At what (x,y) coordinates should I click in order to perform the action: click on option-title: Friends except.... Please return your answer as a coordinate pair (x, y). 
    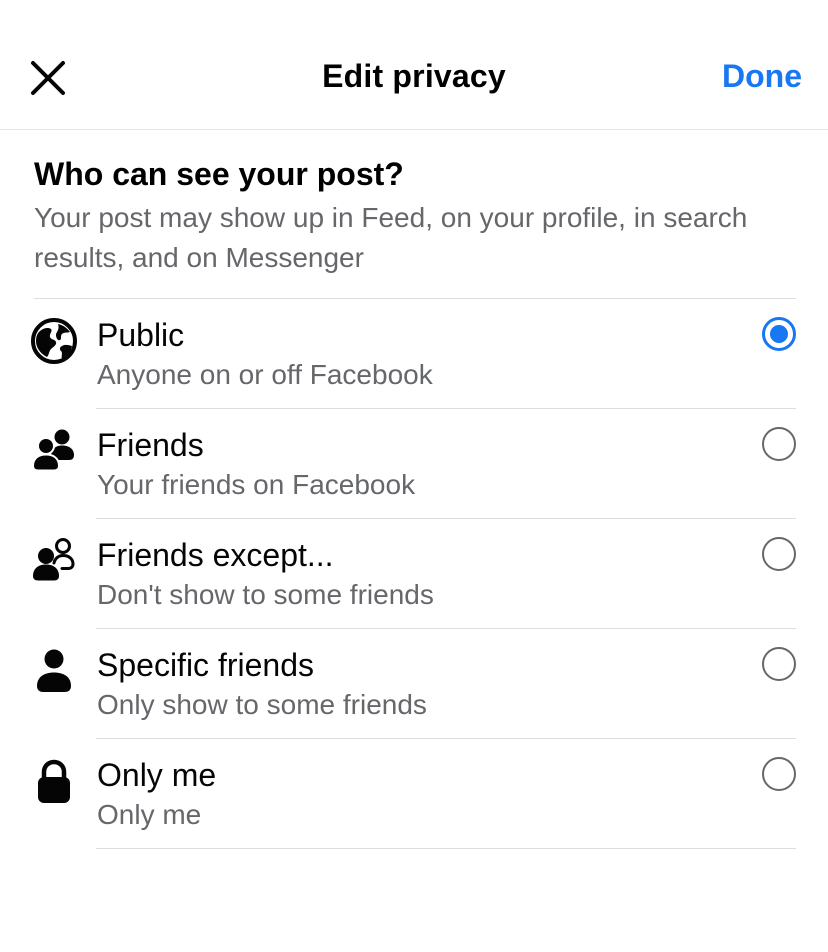
    Looking at the image, I should click on (215, 555).